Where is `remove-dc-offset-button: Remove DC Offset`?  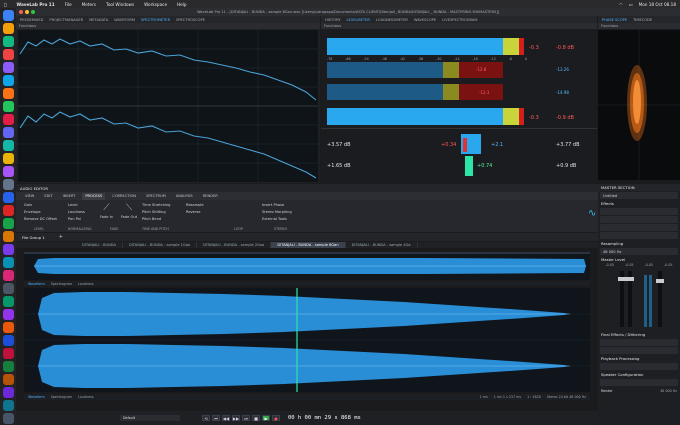 remove-dc-offset-button: Remove DC Offset is located at coordinates (40, 219).